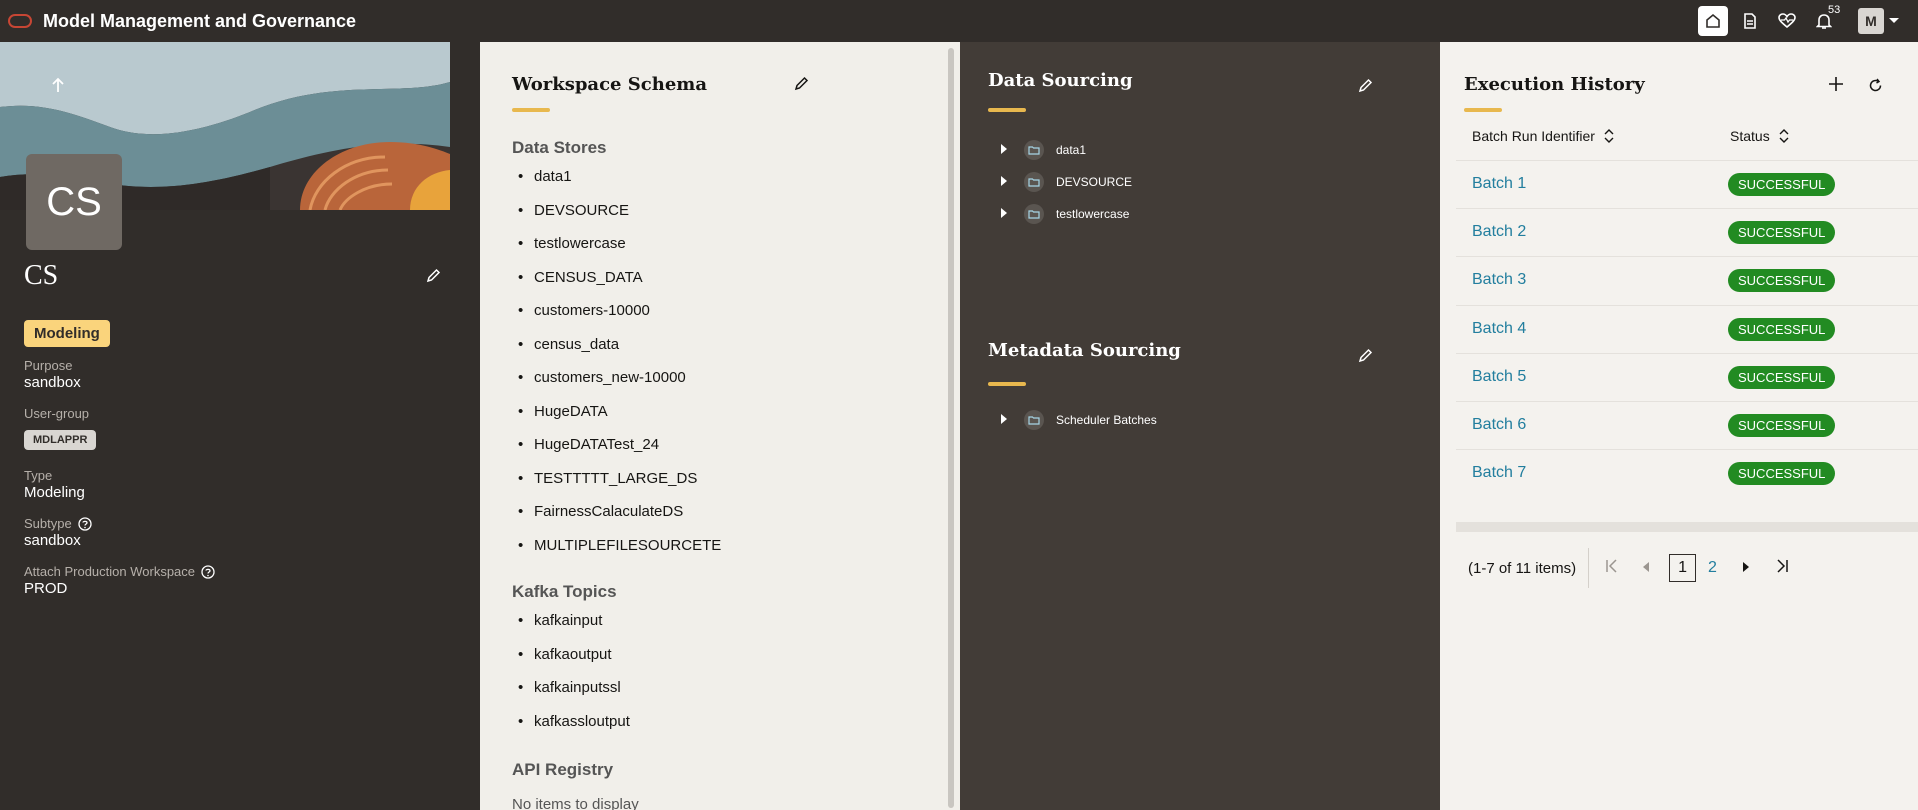 Image resolution: width=1918 pixels, height=810 pixels. I want to click on type-label-text: Type, so click(38, 475).